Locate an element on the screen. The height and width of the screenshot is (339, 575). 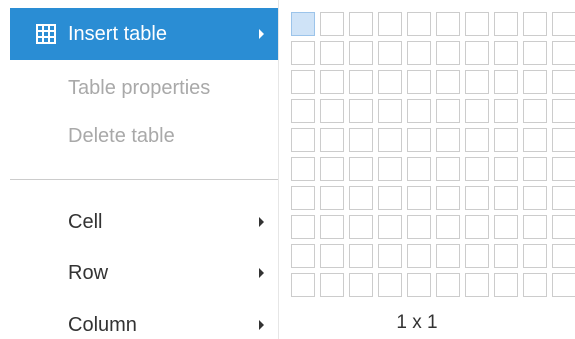
menu-item-cell: Cell is located at coordinates (144, 222).